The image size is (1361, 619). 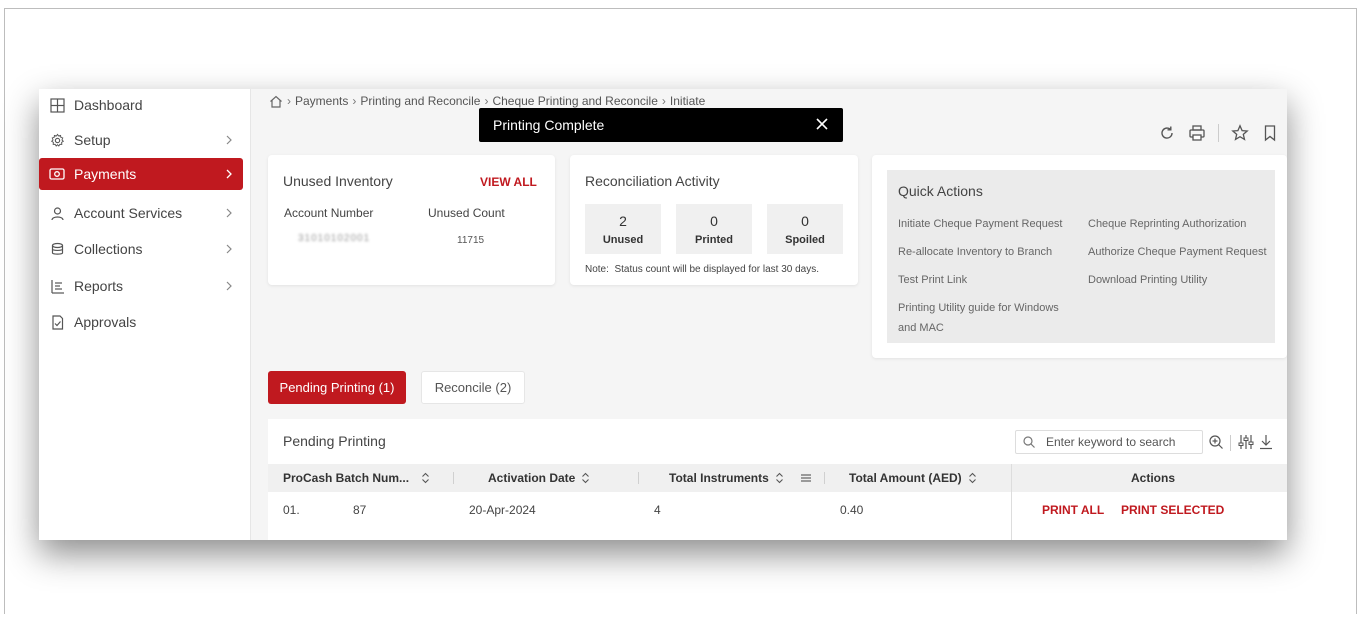 What do you see at coordinates (852, 510) in the screenshot?
I see `cell-total-amount: 0.40` at bounding box center [852, 510].